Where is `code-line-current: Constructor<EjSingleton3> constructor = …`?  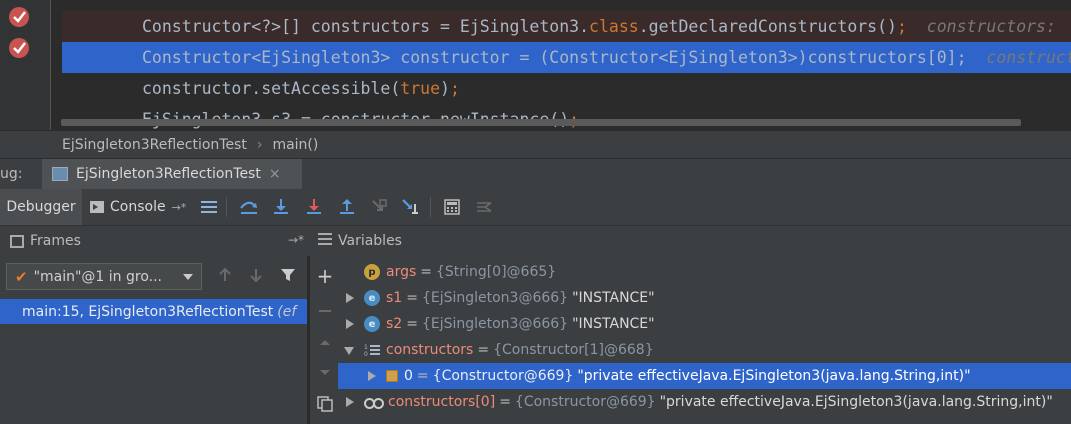
code-line-current: Constructor<EjSingleton3> constructor = … is located at coordinates (566, 57).